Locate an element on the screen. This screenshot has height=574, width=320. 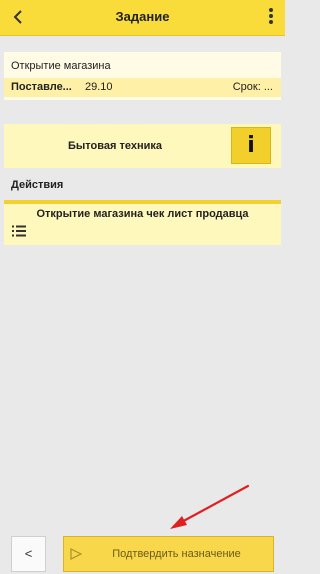
info-icon: i is located at coordinates (251, 145).